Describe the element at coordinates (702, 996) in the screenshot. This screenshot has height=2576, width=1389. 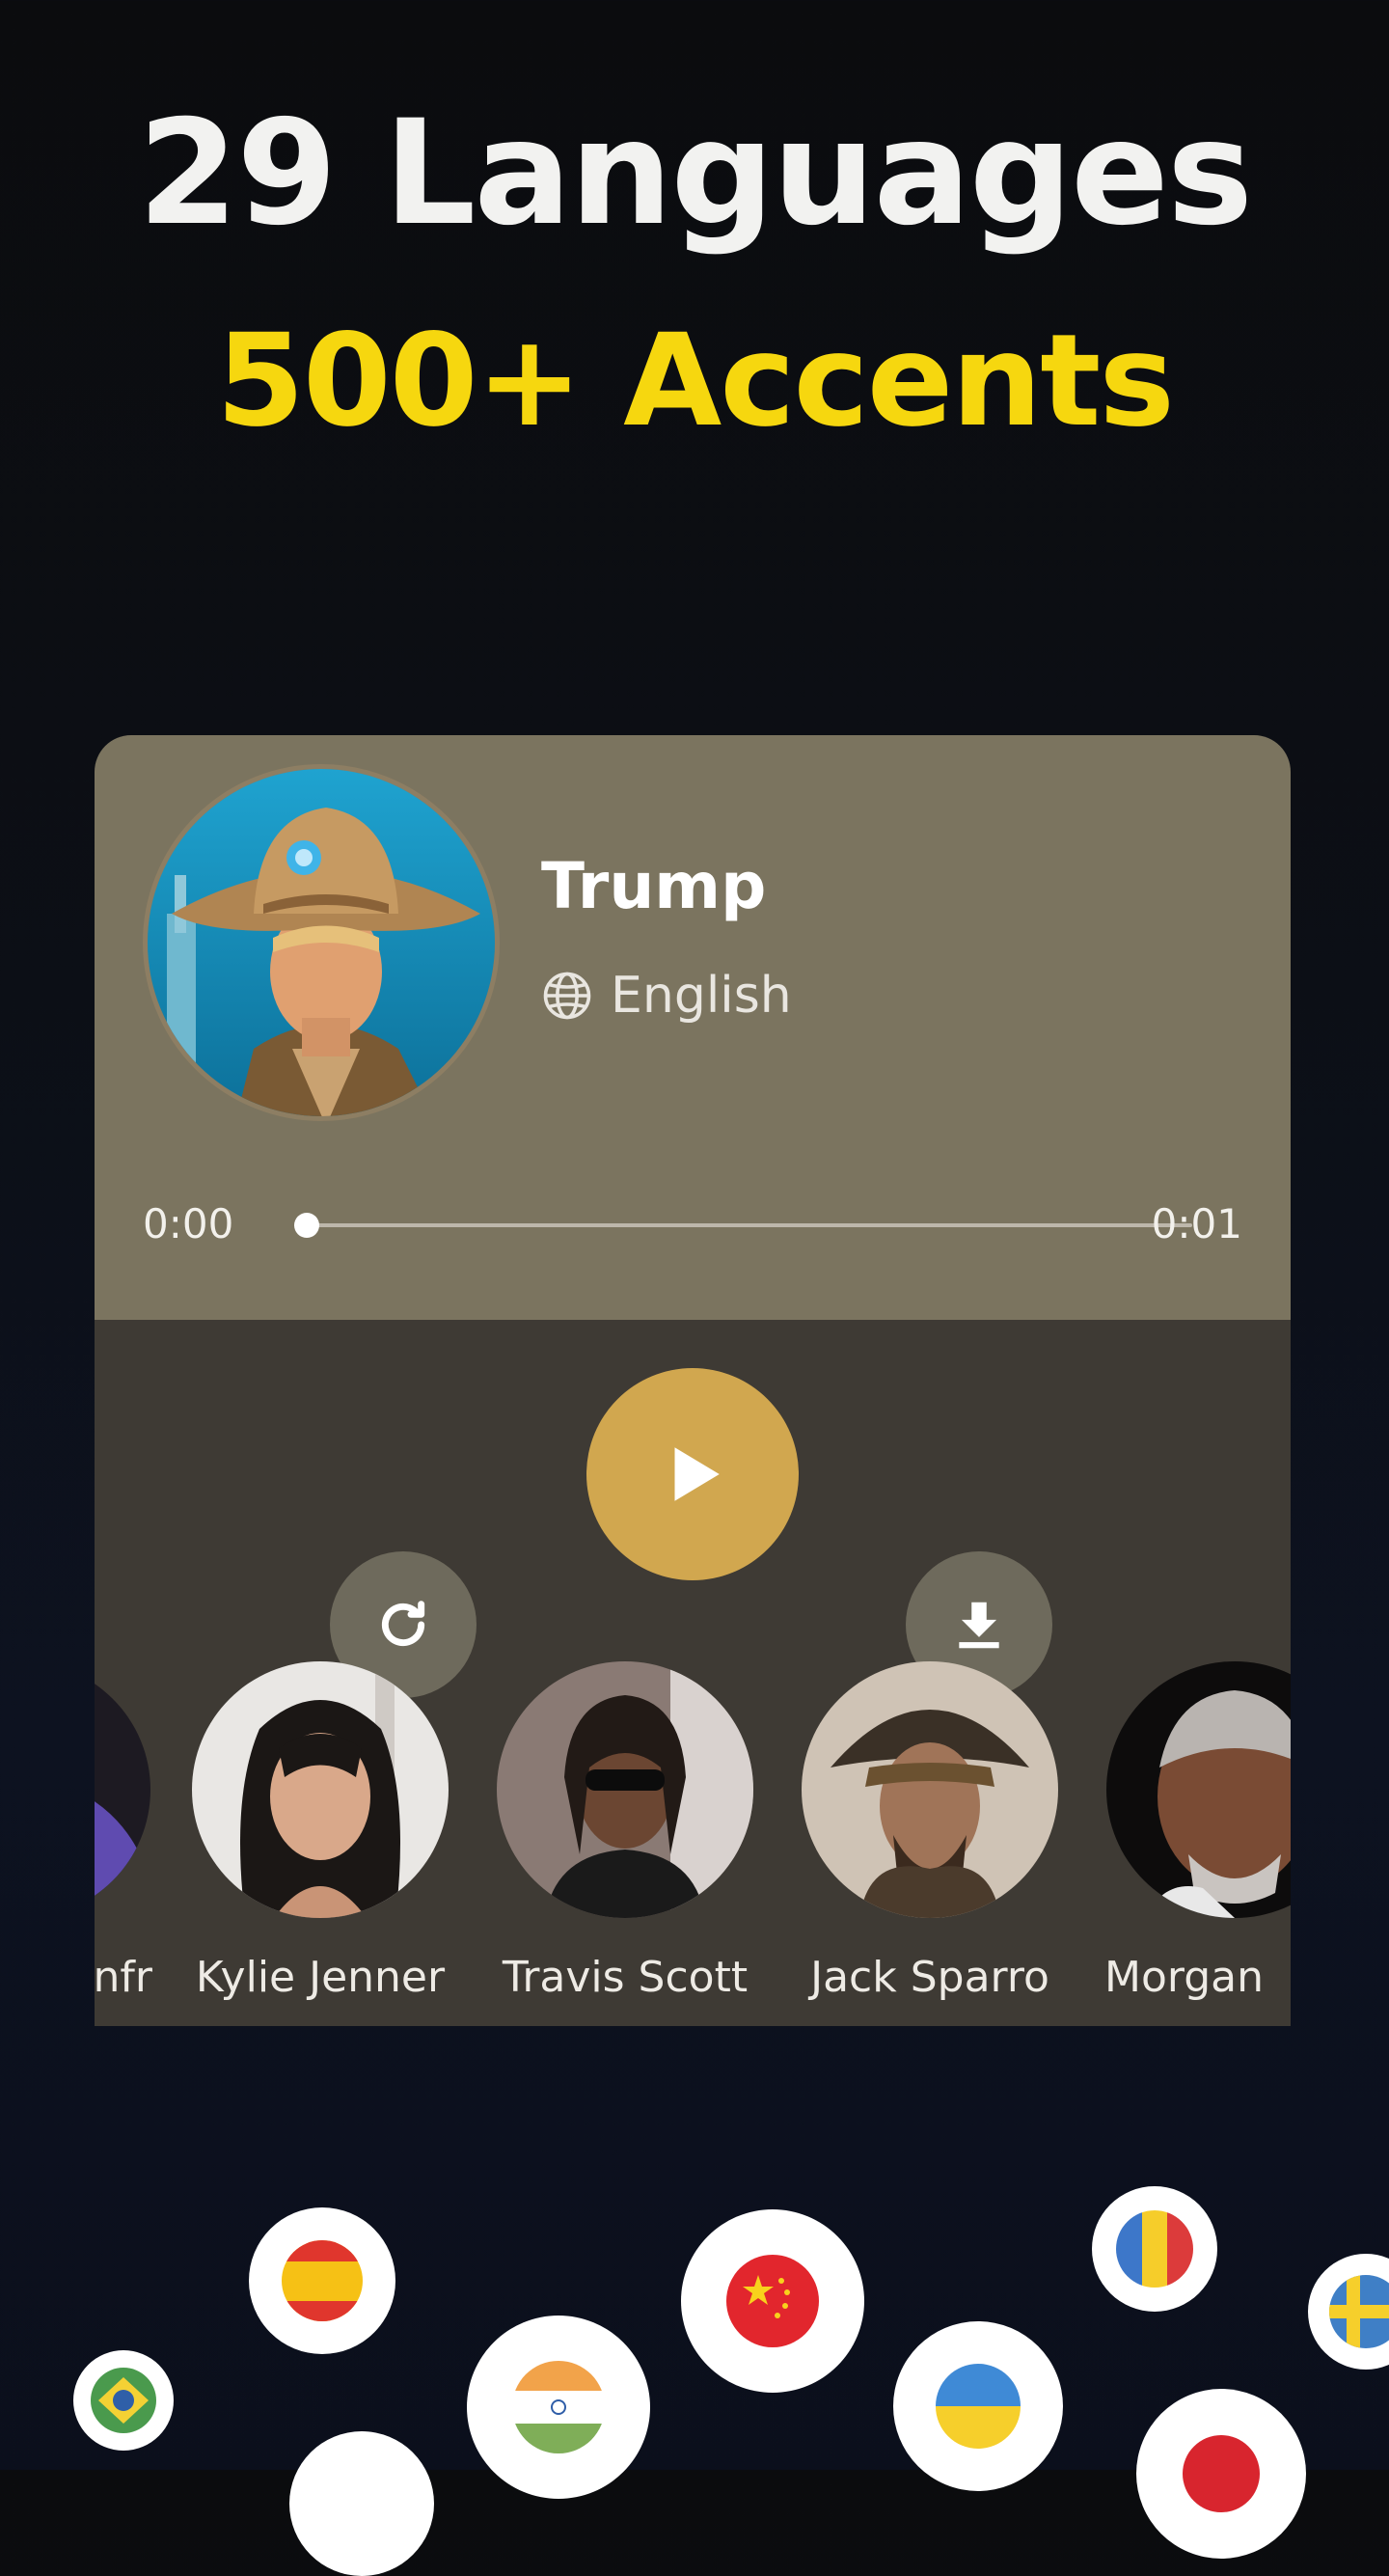
I see `language-label: English` at that location.